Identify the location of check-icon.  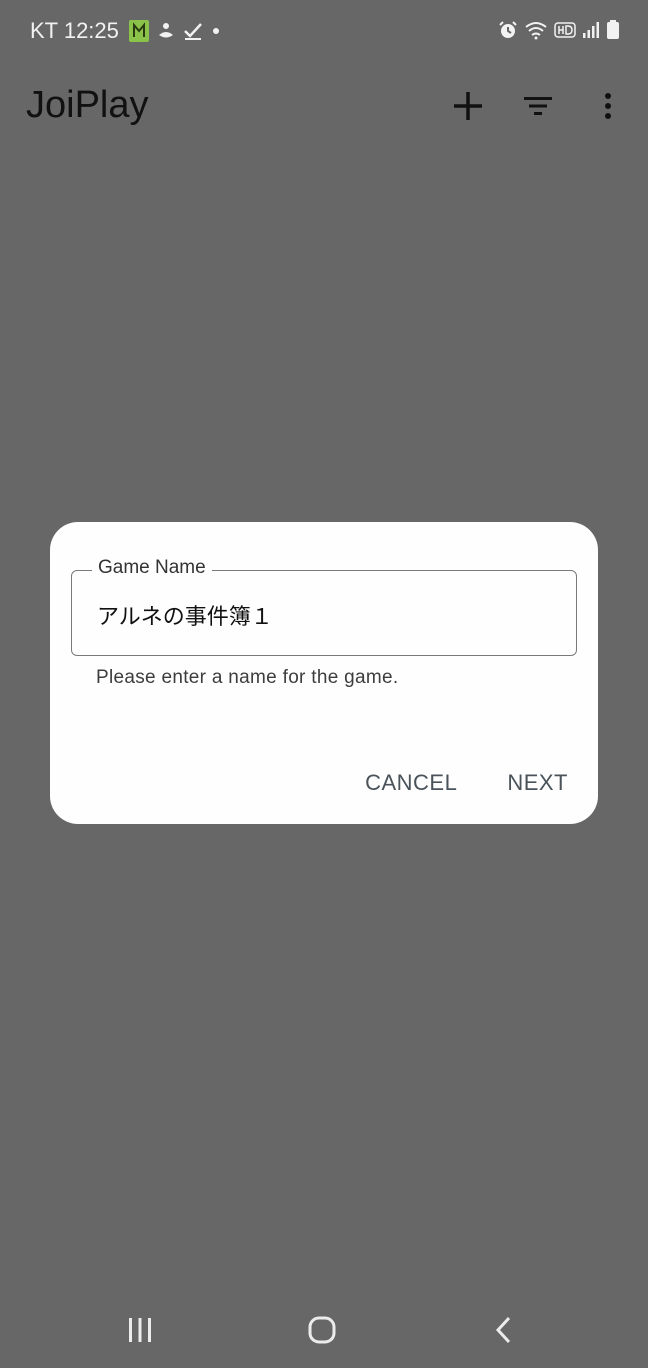
(193, 31).